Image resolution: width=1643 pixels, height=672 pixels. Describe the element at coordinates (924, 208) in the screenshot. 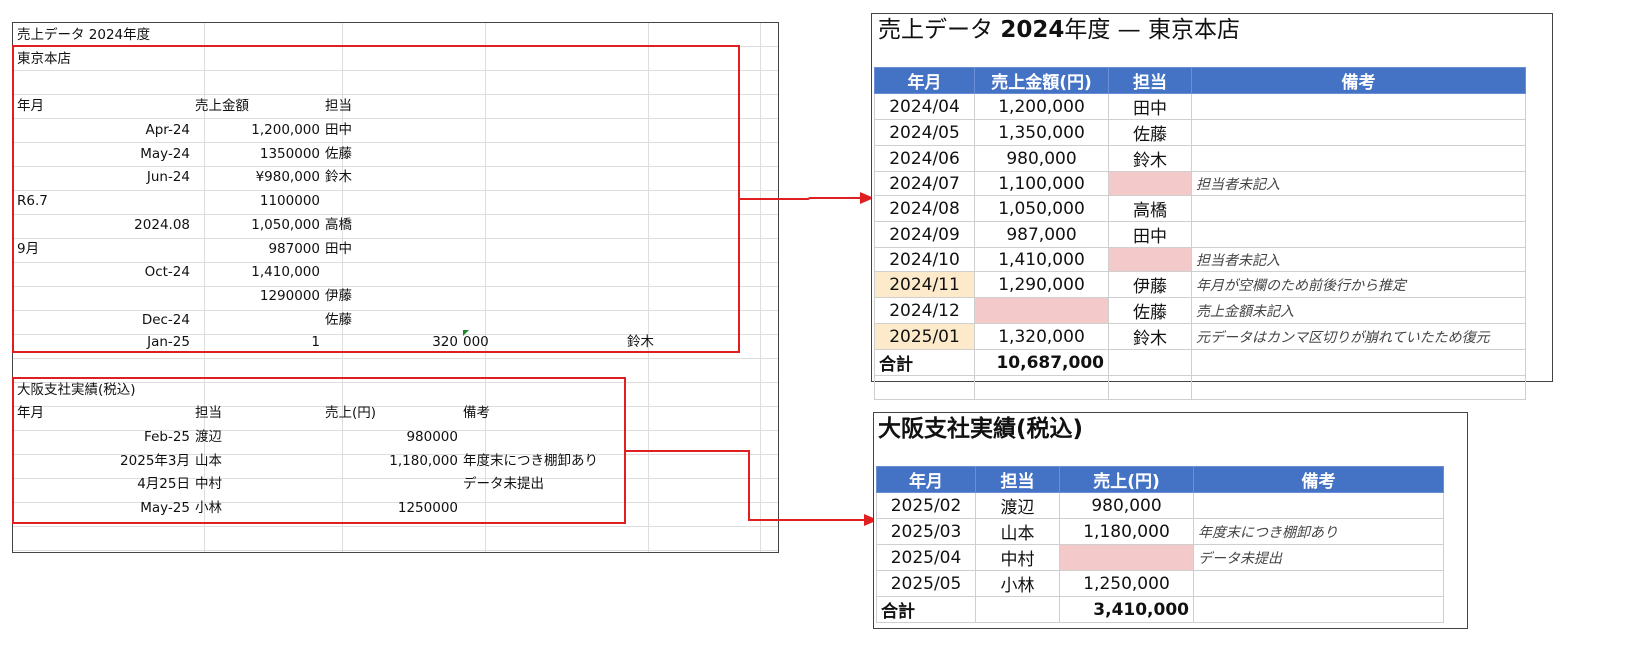

I see `month-cell: 2024/08` at that location.